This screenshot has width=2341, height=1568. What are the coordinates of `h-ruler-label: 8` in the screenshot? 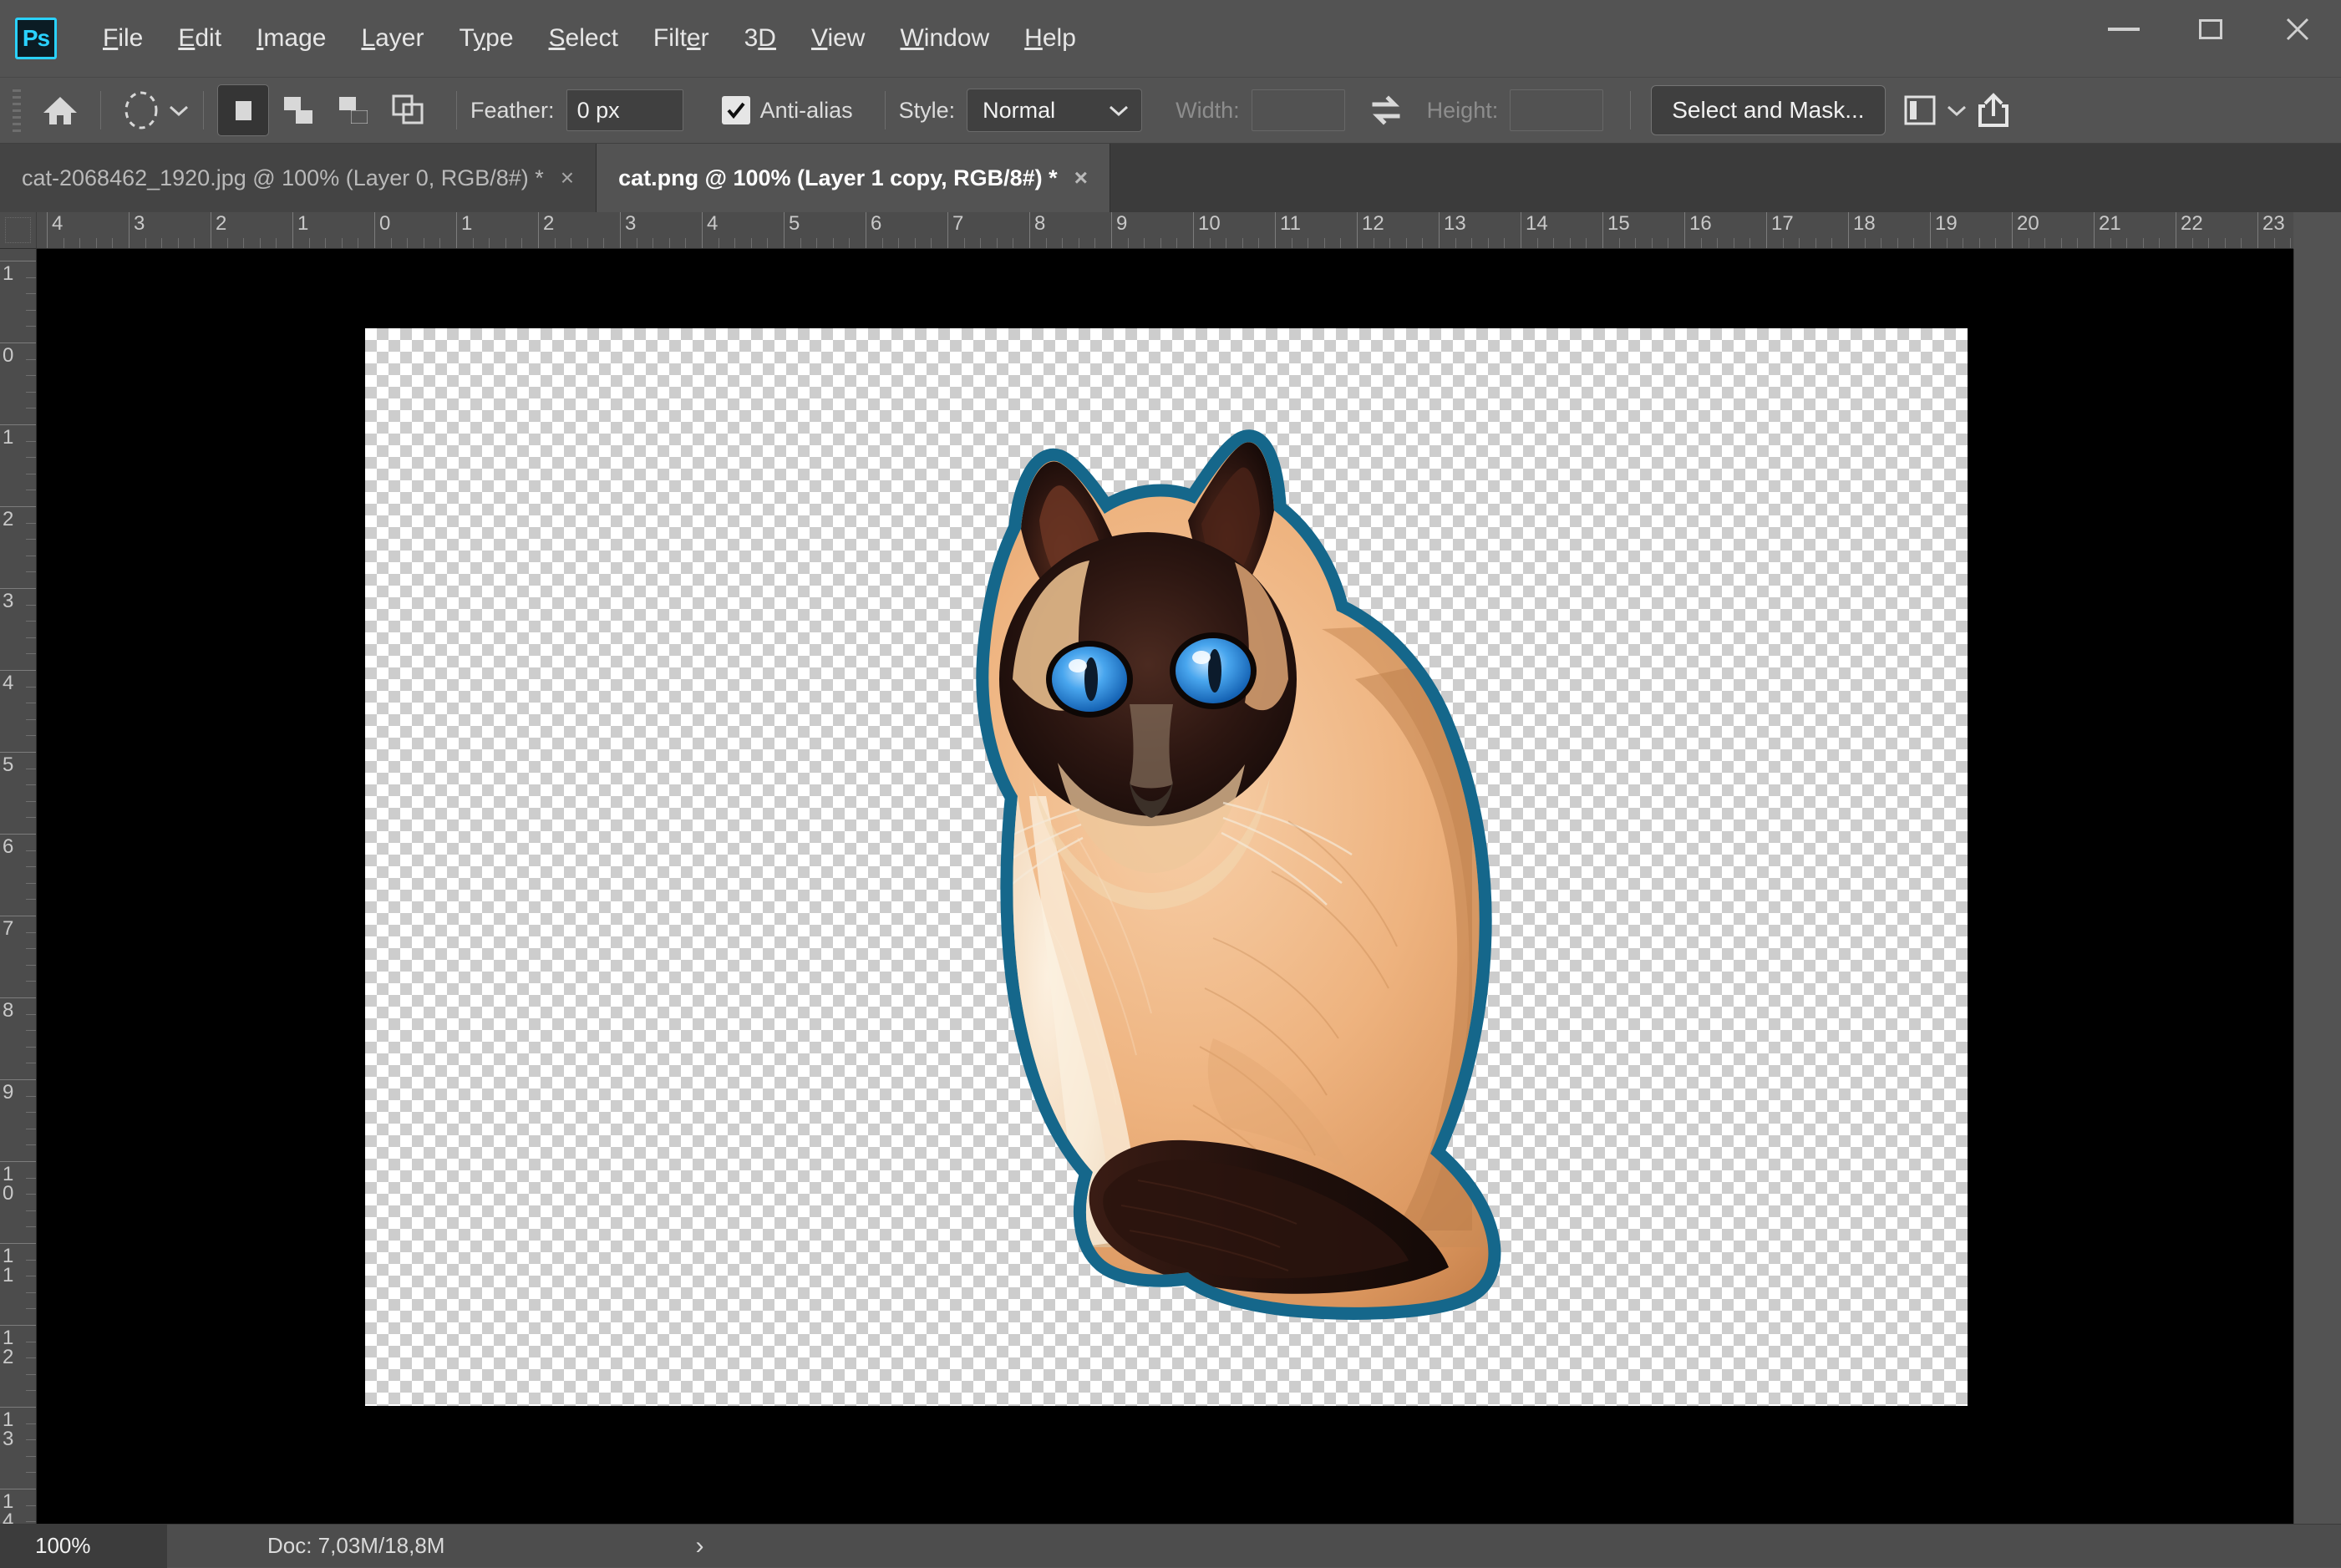 It's located at (1040, 224).